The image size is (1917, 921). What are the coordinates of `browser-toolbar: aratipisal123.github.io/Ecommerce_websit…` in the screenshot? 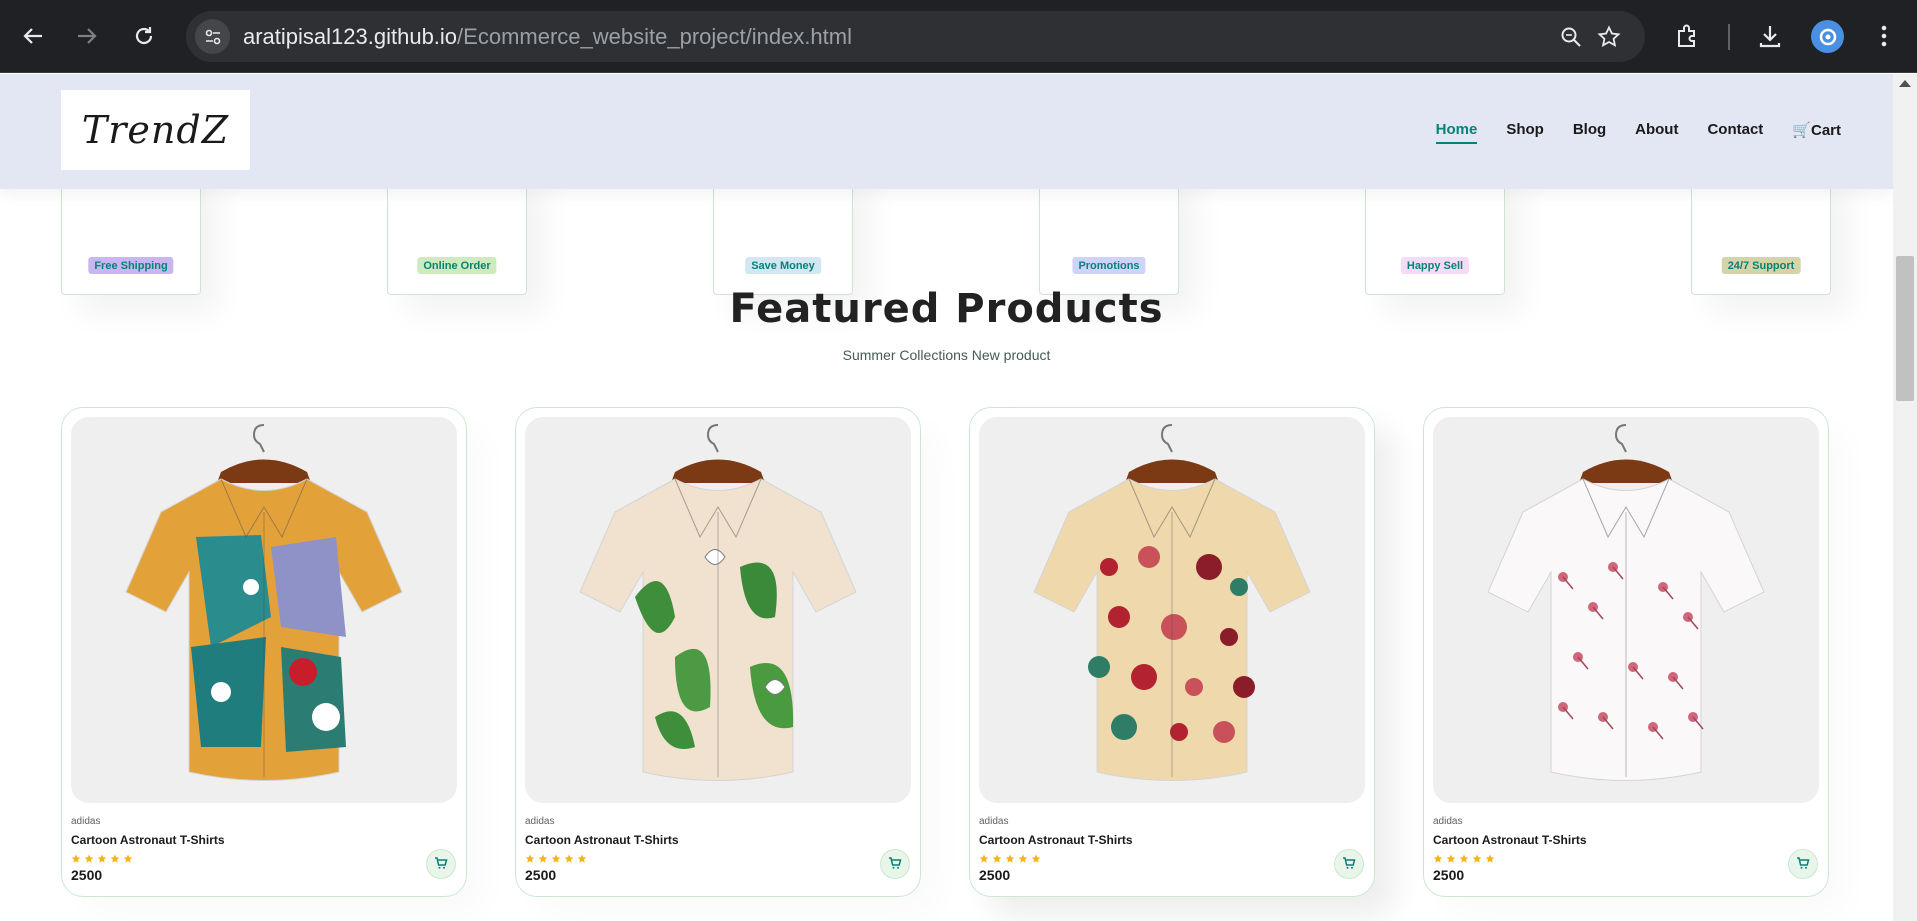 It's located at (958, 36).